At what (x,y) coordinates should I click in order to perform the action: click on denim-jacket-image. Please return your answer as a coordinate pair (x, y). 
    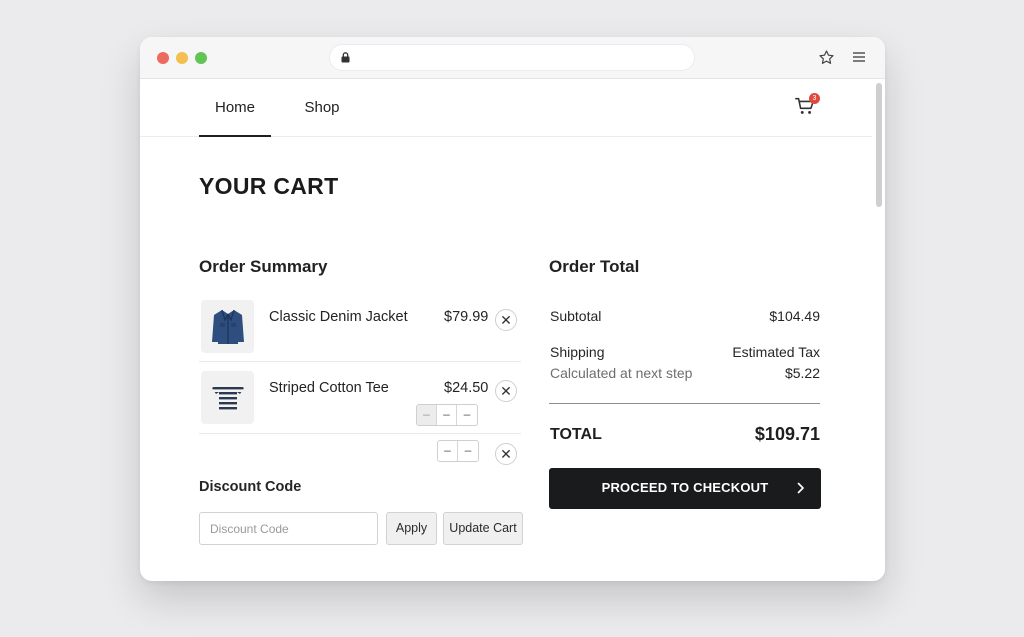
    Looking at the image, I should click on (228, 326).